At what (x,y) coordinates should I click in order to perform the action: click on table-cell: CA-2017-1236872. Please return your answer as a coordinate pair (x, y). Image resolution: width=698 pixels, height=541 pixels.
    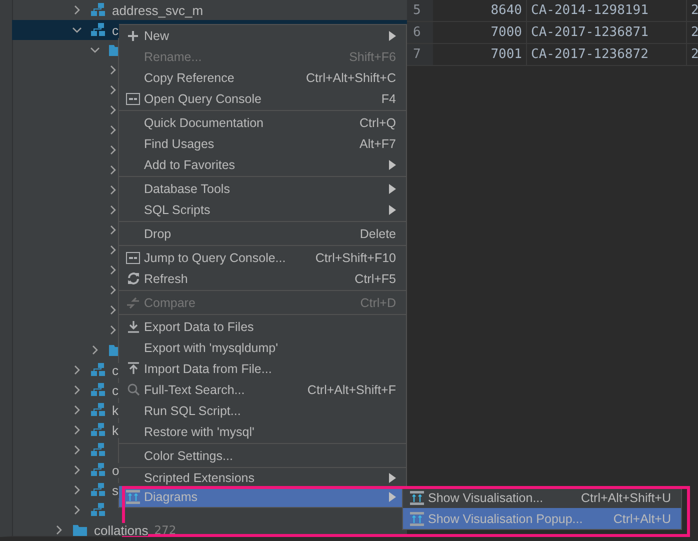
    Looking at the image, I should click on (607, 54).